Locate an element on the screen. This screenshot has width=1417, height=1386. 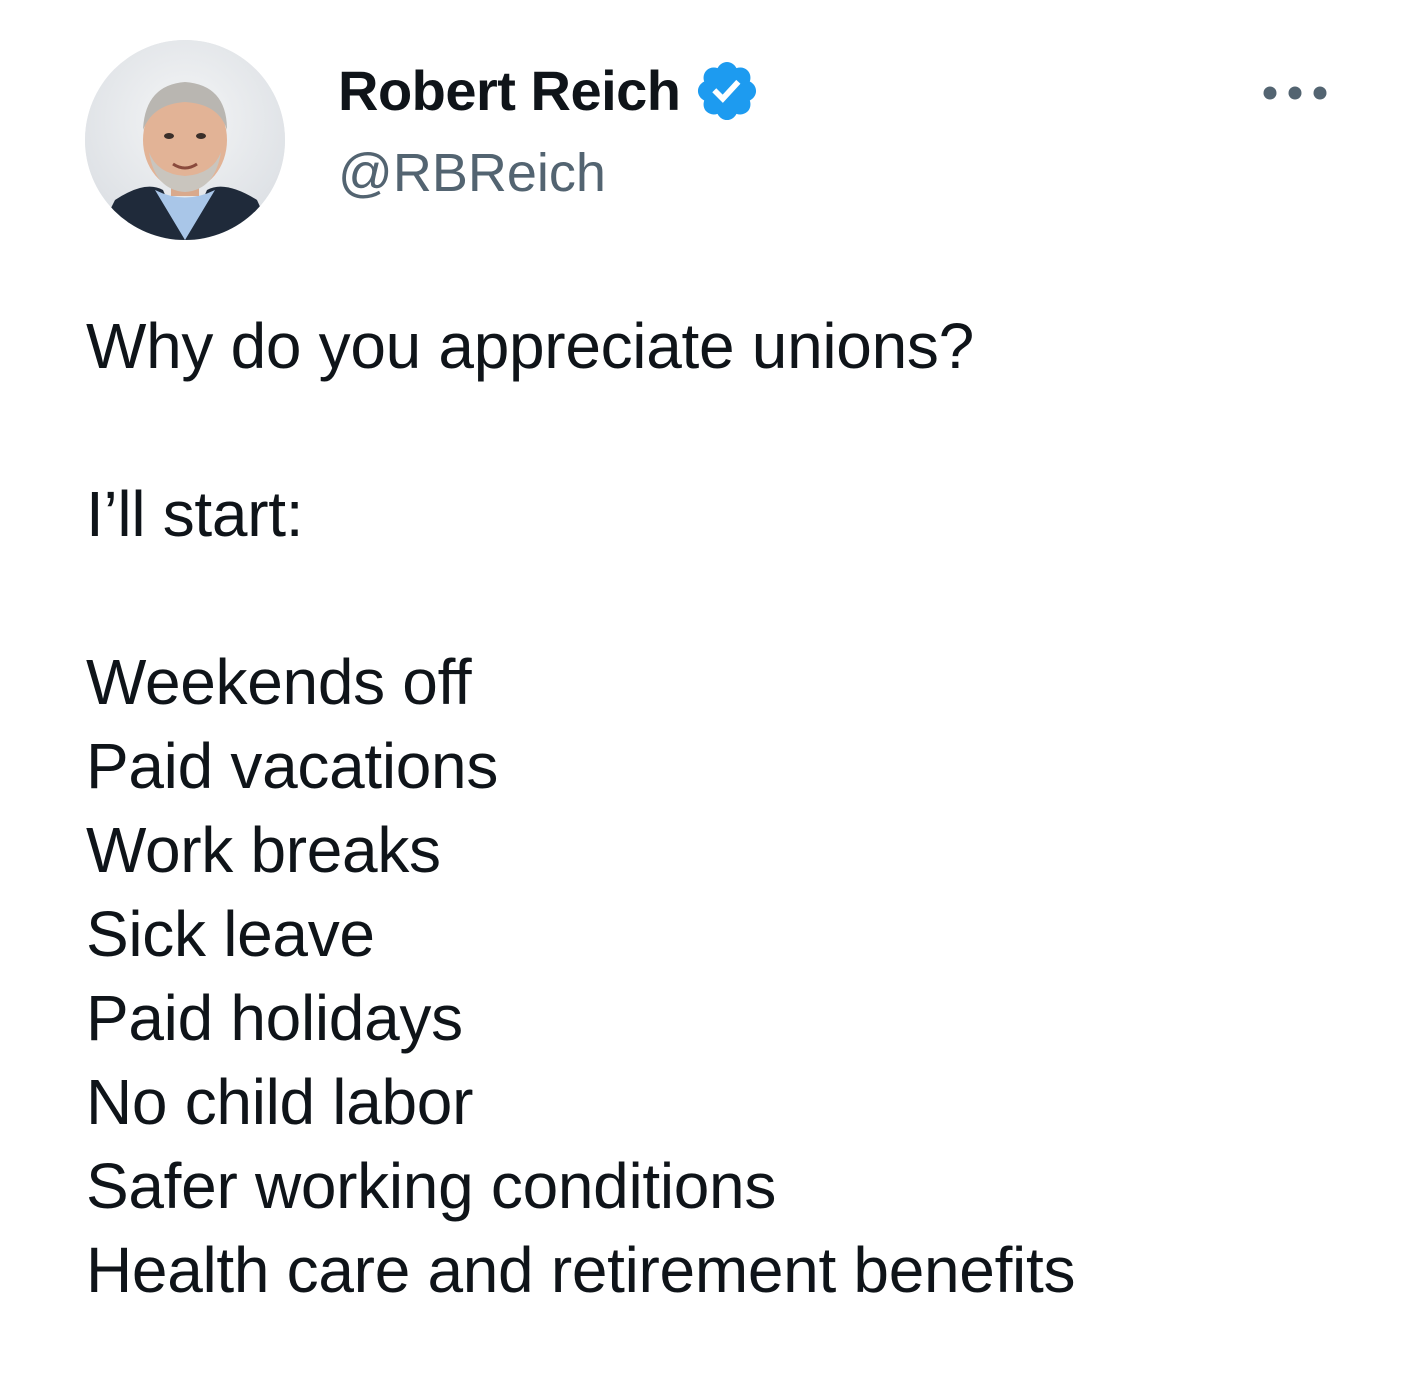
more-options-button is located at coordinates (1295, 93).